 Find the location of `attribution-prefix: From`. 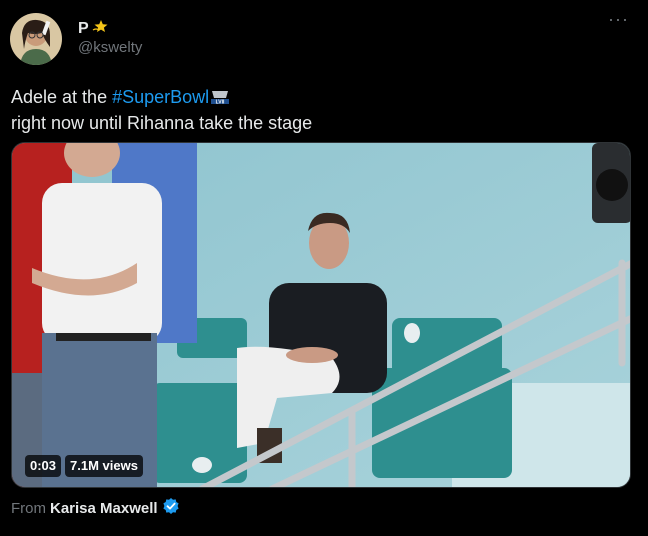

attribution-prefix: From is located at coordinates (28, 508).